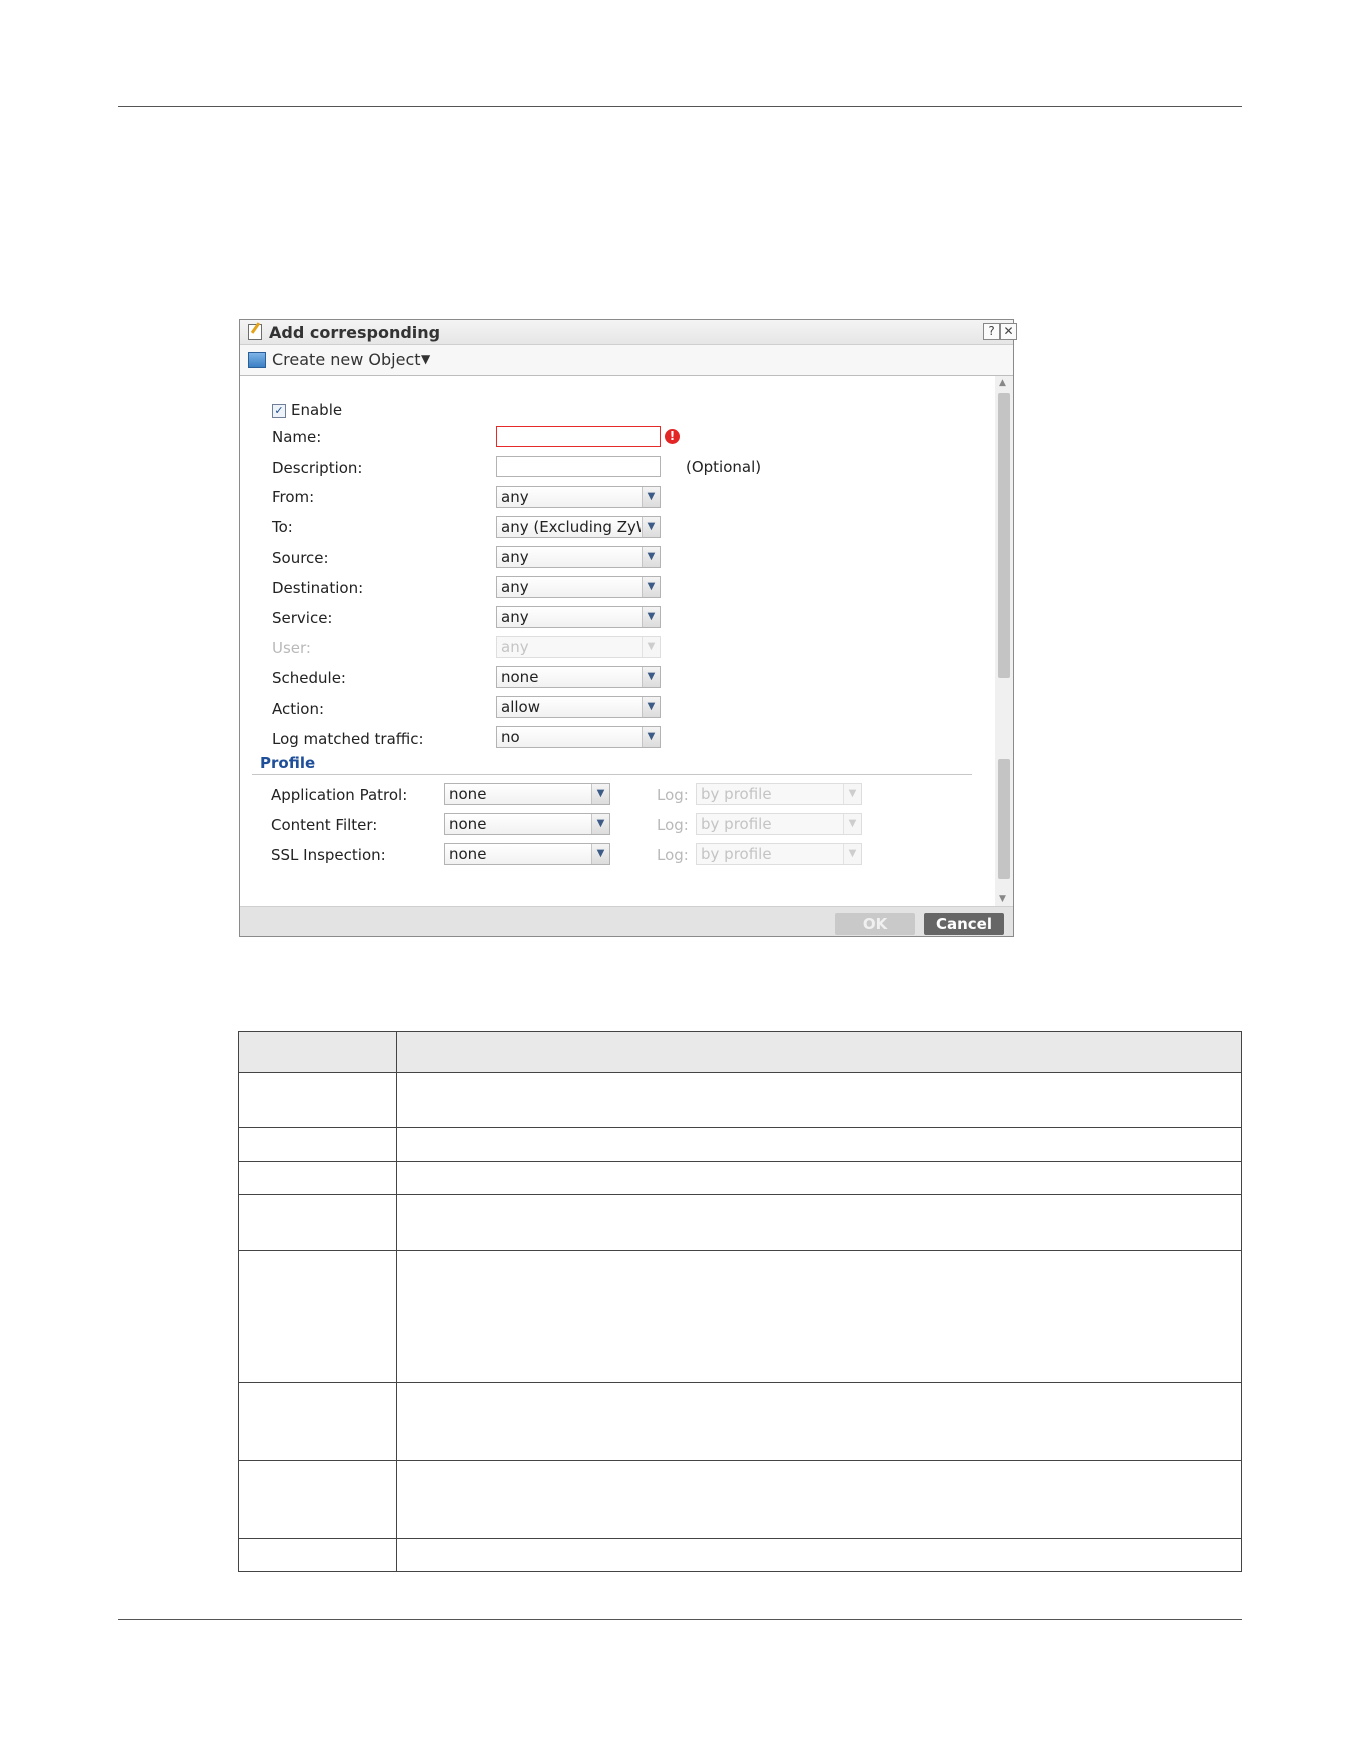  Describe the element at coordinates (779, 794) in the screenshot. I see `application-patrol-log-select: by profile ▼` at that location.